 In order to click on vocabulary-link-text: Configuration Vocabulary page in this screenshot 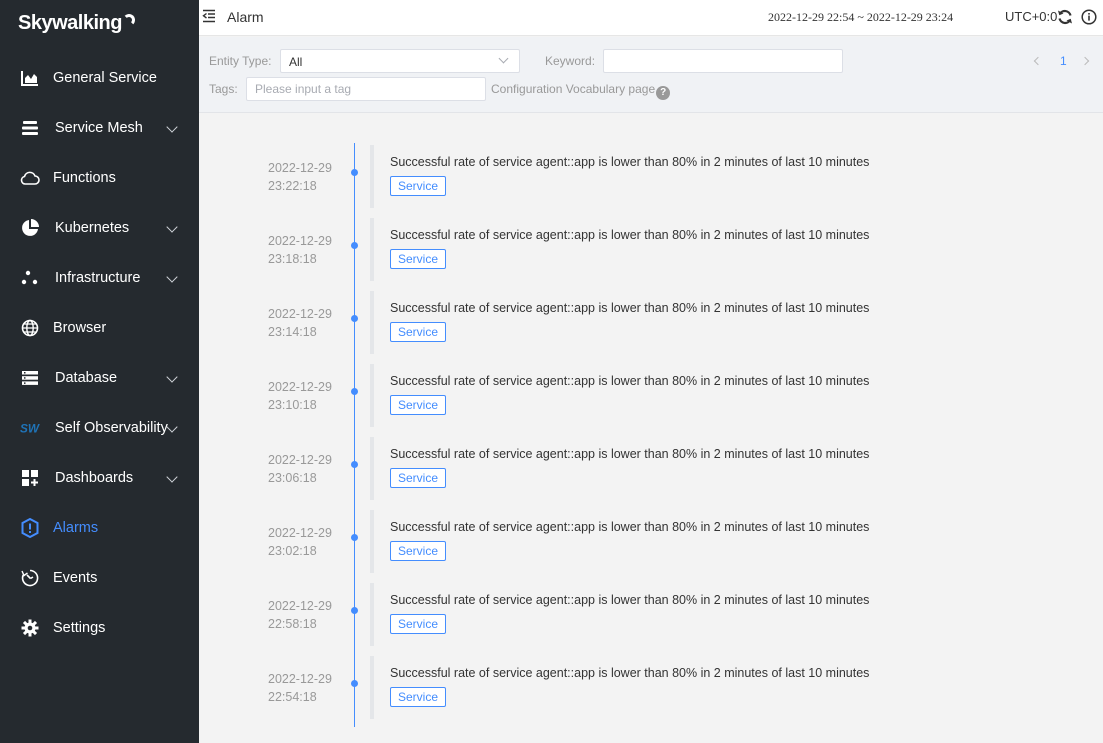, I will do `click(573, 89)`.